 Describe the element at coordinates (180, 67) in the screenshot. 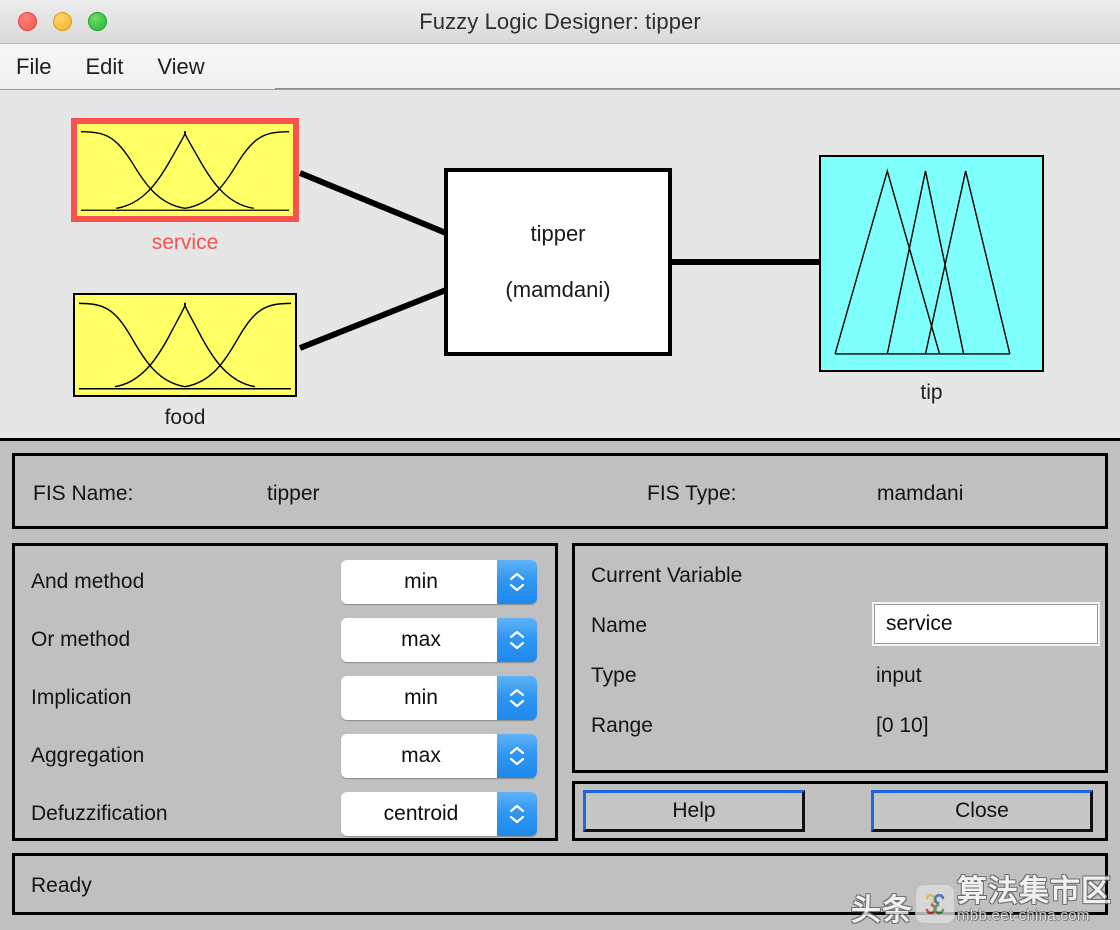

I see `menu-item-view: View` at that location.